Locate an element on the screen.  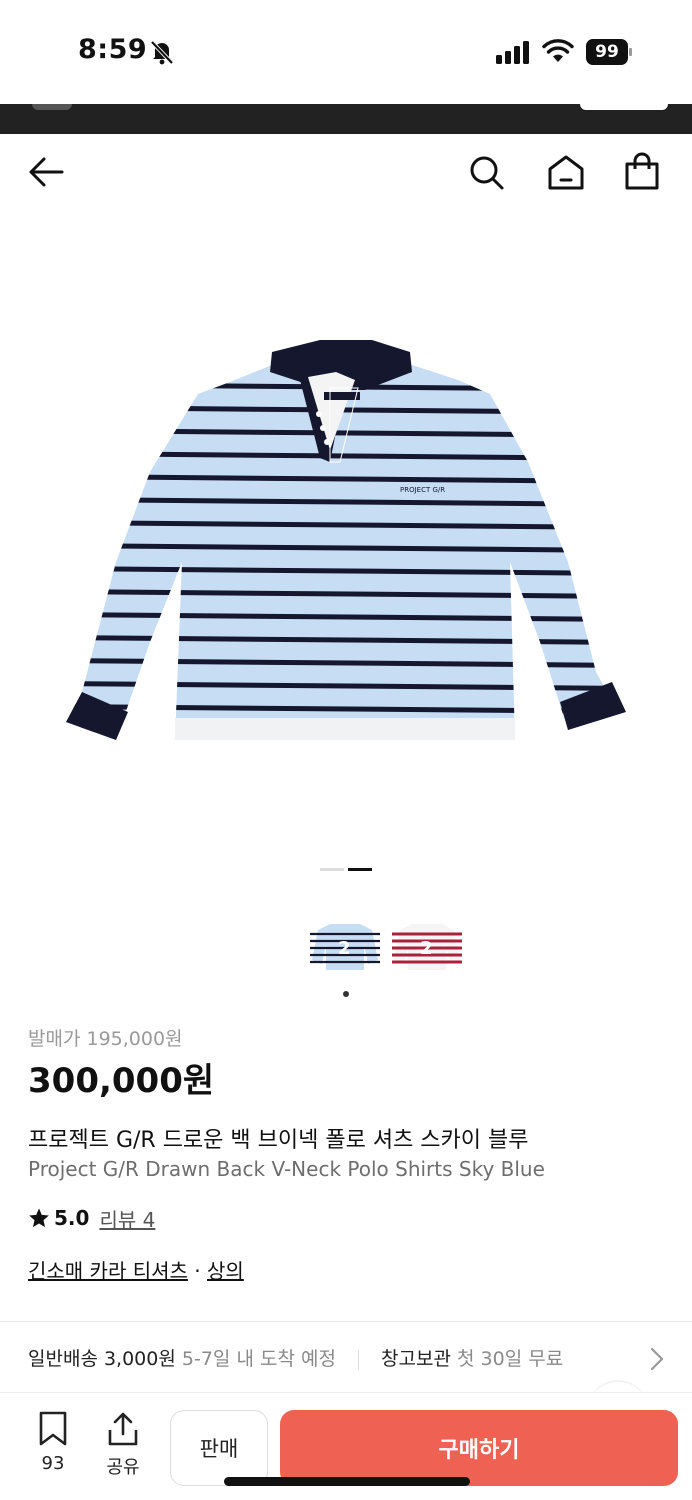
battery-icon: 99 is located at coordinates (609, 52).